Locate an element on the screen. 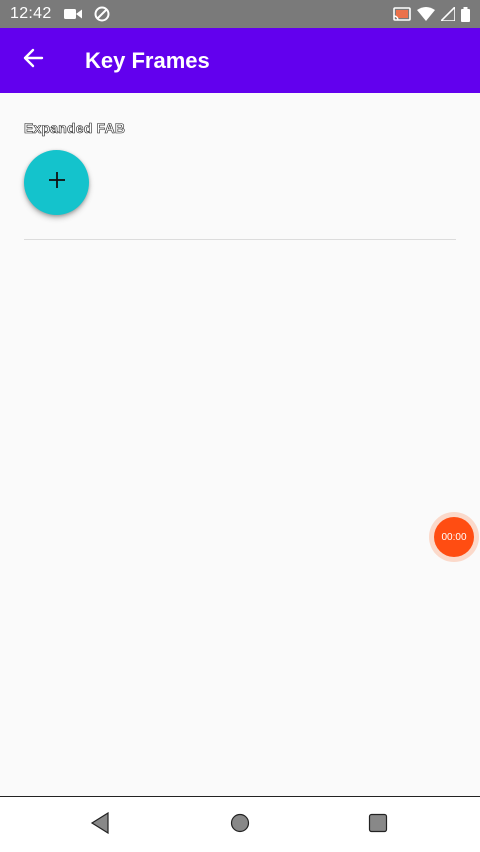 This screenshot has height=852, width=480. nav-back-button is located at coordinates (100, 825).